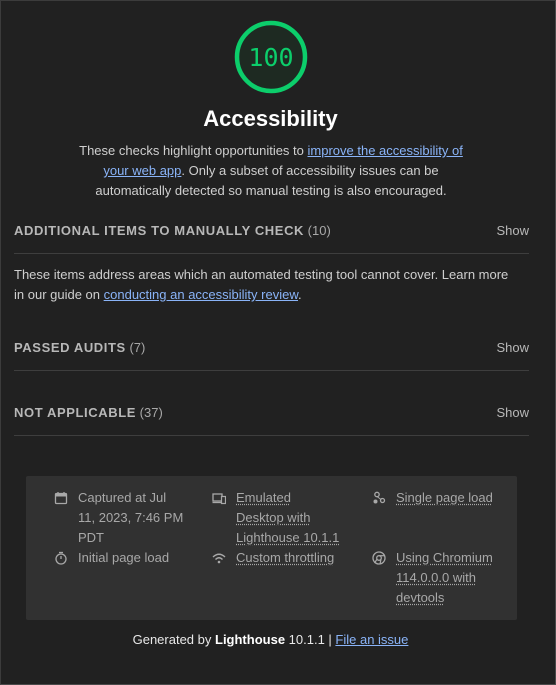 The image size is (556, 685). Describe the element at coordinates (131, 517) in the screenshot. I see `captured-text: Captured at Jul 11, 2023, 7:46 PM PDT` at that location.